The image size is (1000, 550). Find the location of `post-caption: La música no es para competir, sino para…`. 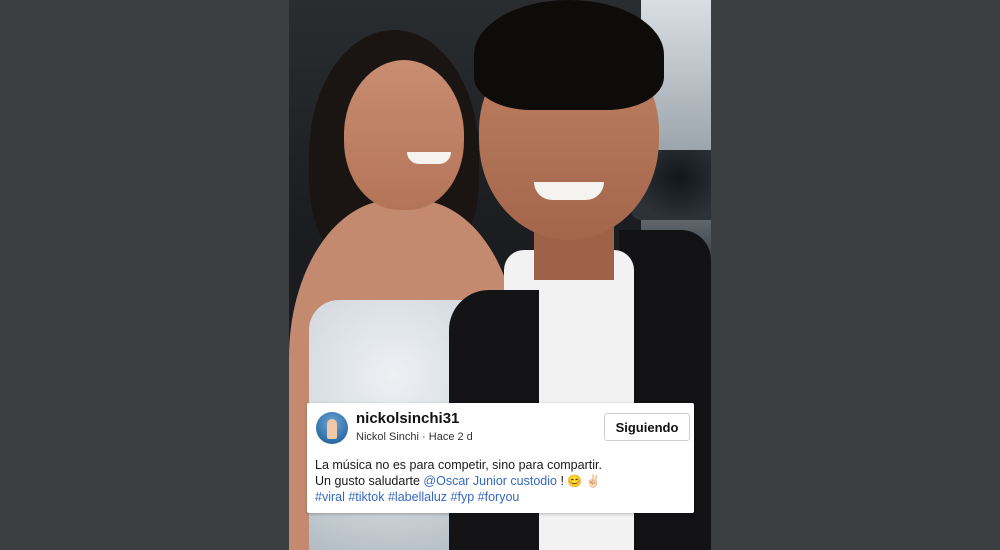

post-caption: La música no es para competir, sino para… is located at coordinates (501, 481).